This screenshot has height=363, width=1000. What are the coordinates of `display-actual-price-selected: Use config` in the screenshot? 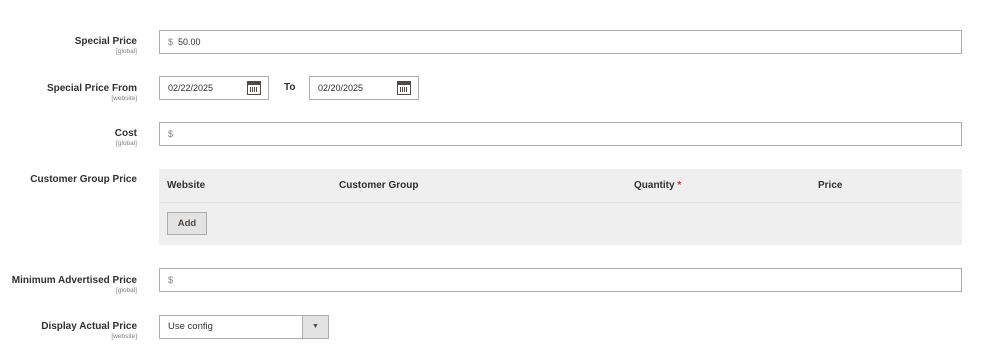 It's located at (190, 326).